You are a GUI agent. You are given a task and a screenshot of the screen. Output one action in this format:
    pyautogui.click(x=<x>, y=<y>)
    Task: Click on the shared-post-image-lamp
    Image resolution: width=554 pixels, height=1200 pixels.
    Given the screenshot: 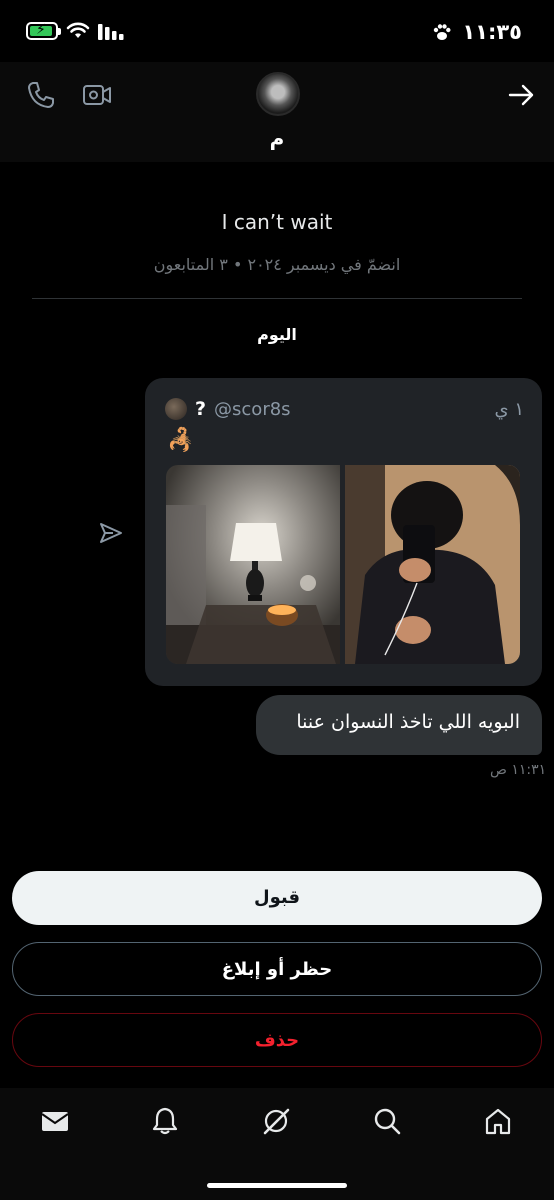 What is the action you would take?
    pyautogui.click(x=253, y=564)
    